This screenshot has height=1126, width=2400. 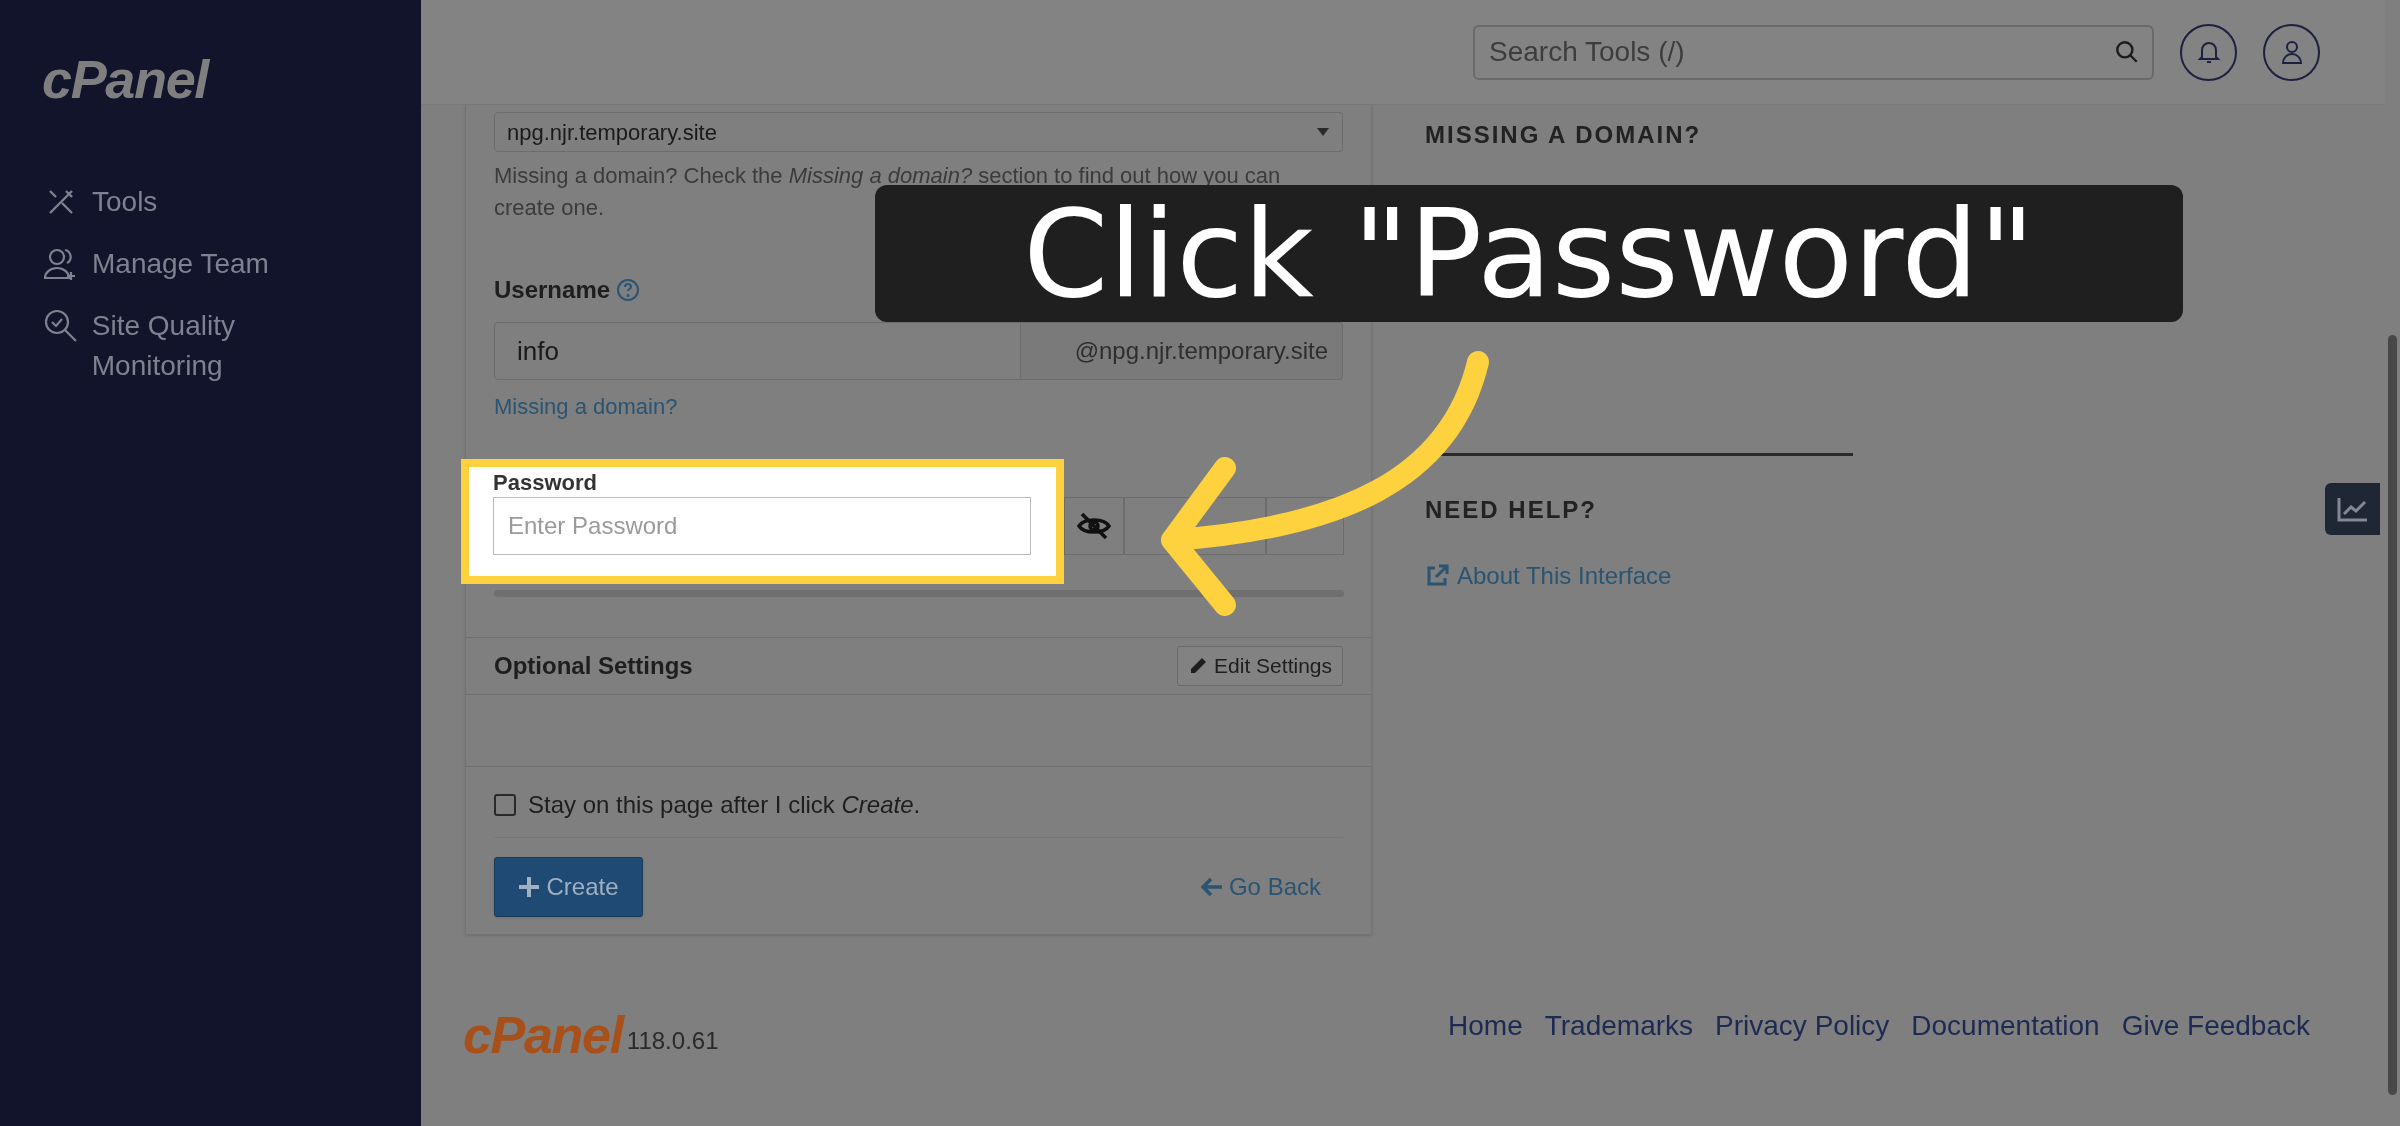 What do you see at coordinates (762, 526) in the screenshot?
I see `password-field: Enter Password` at bounding box center [762, 526].